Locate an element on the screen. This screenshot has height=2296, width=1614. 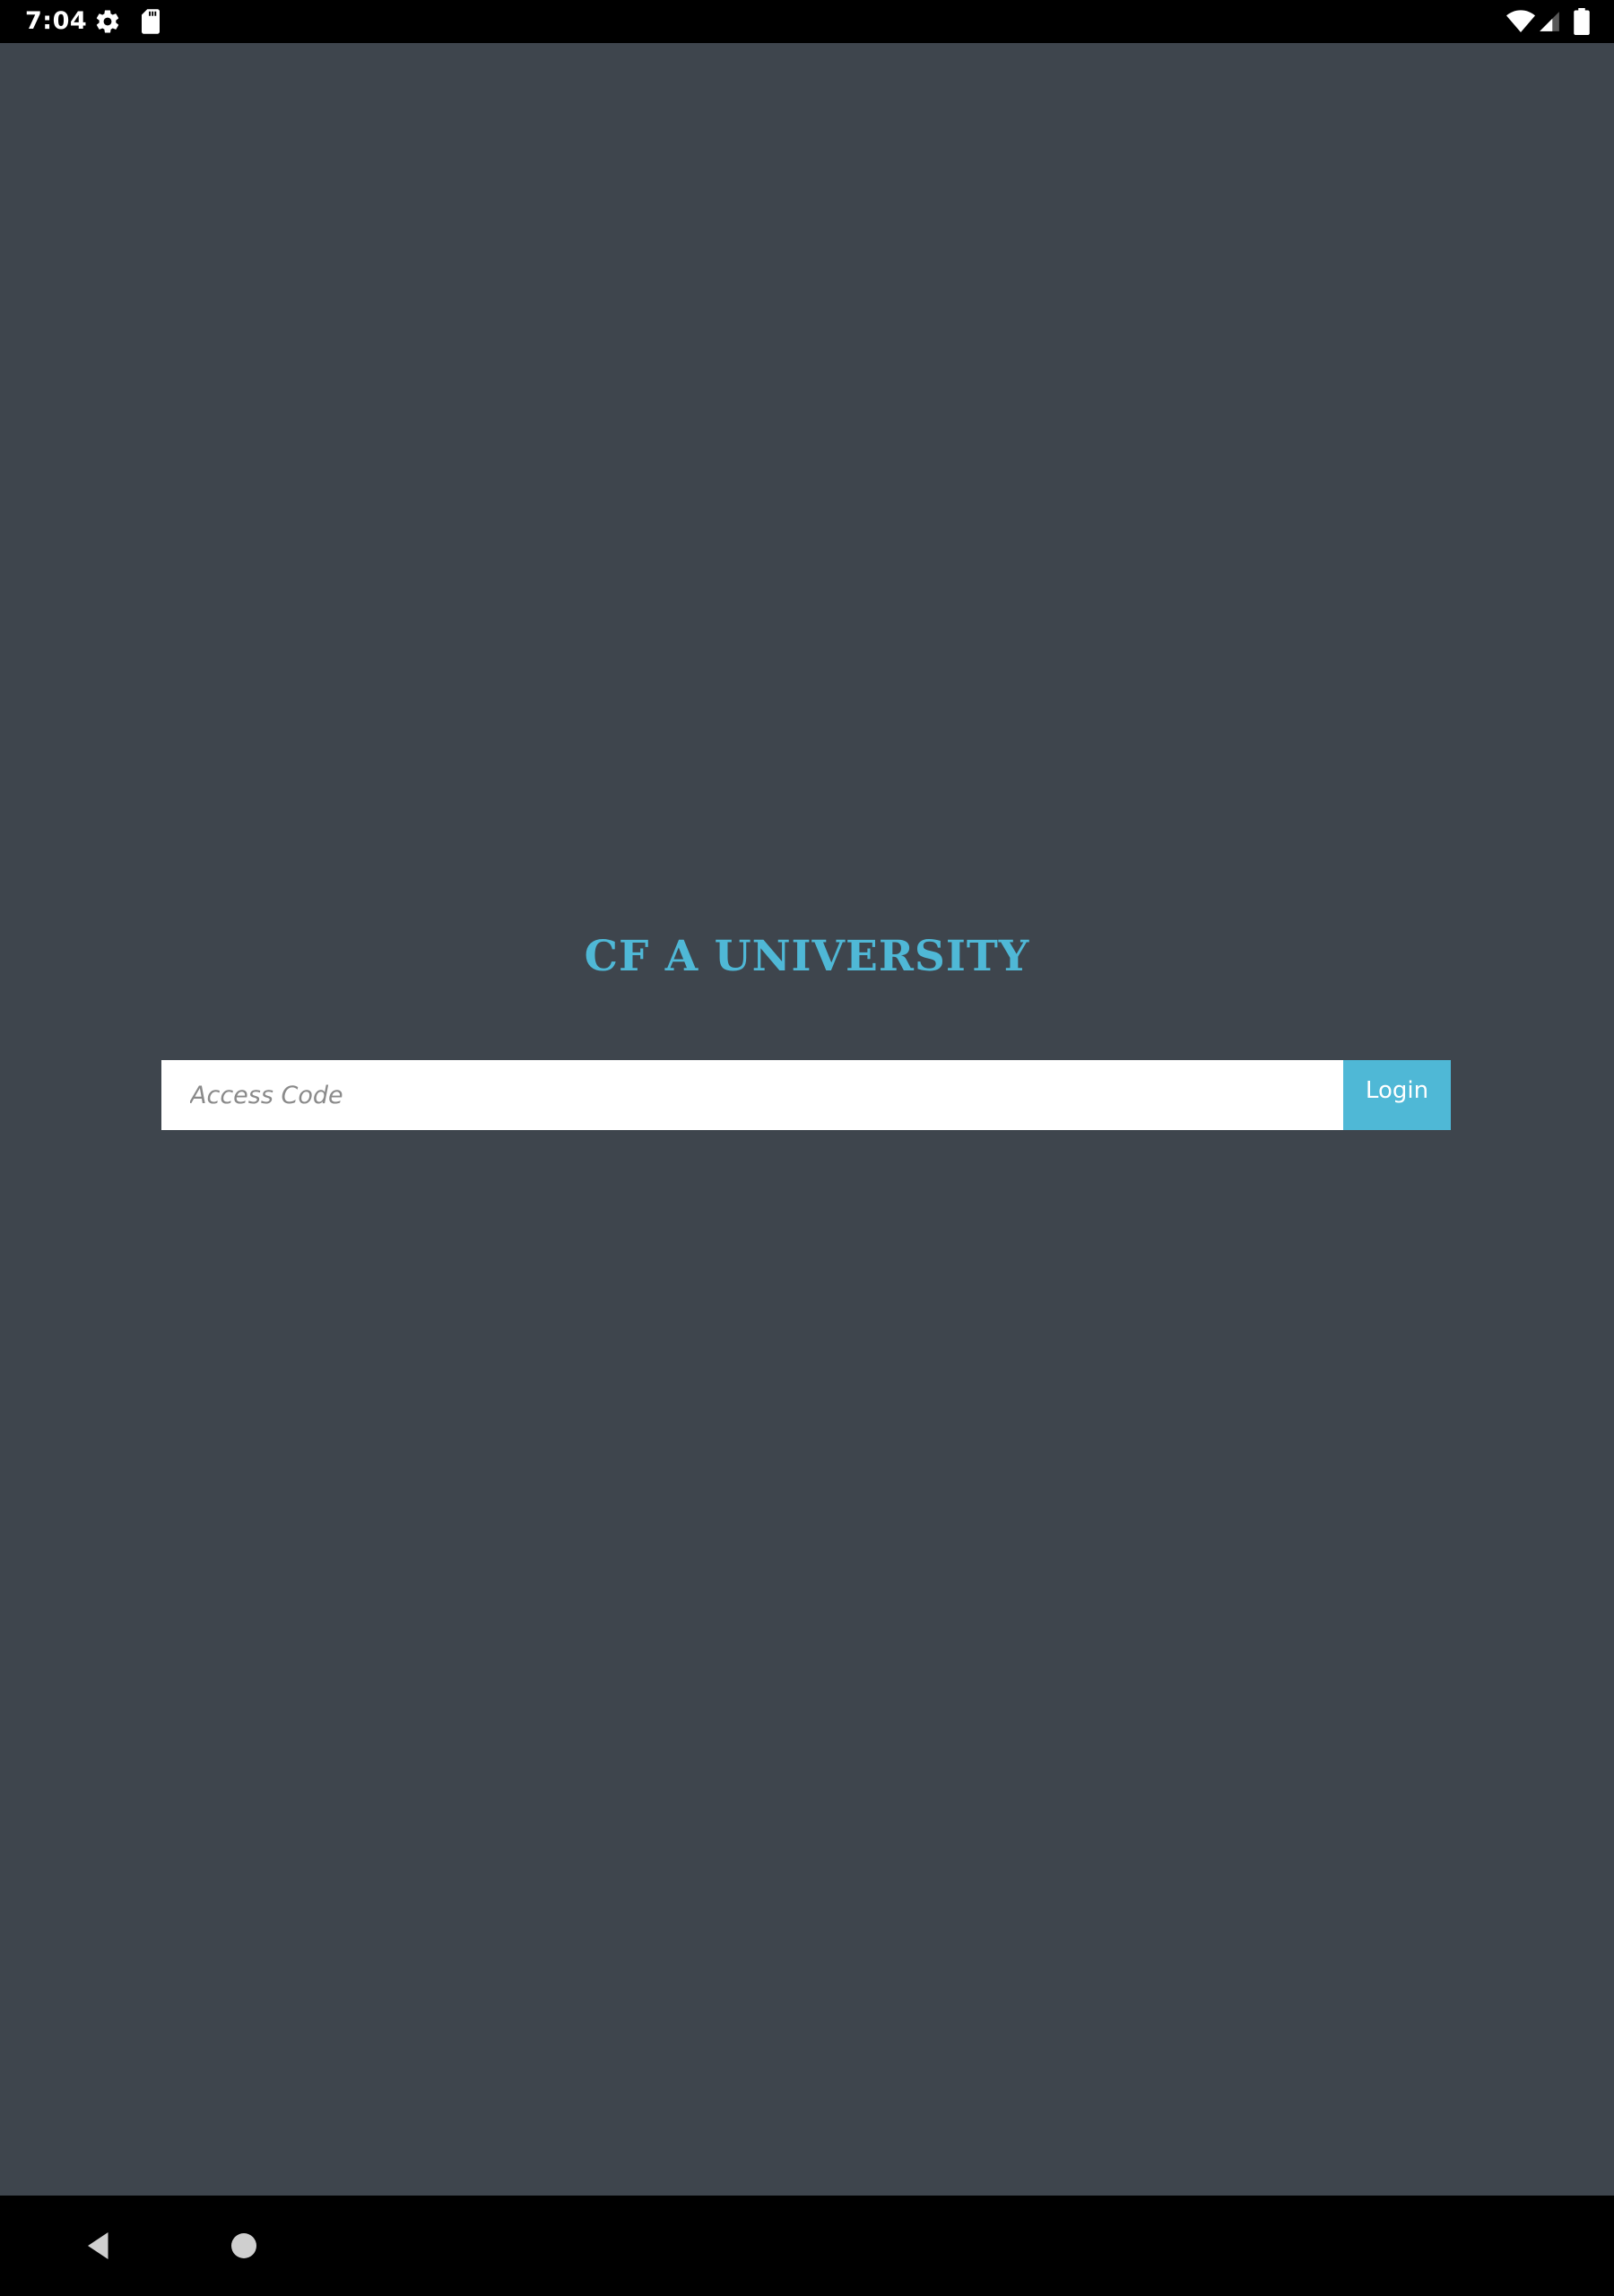
login-form: Login is located at coordinates (806, 1095).